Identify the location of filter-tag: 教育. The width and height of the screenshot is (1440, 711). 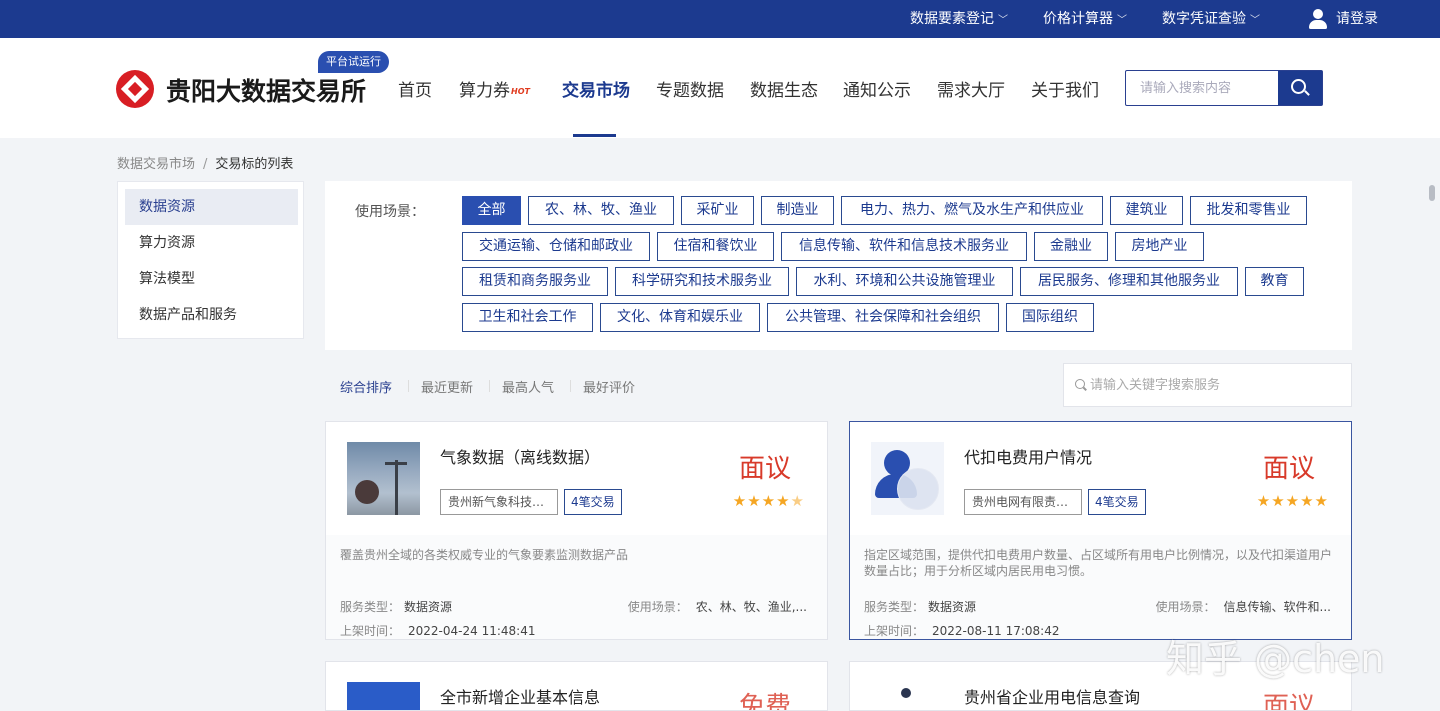
(1274, 281).